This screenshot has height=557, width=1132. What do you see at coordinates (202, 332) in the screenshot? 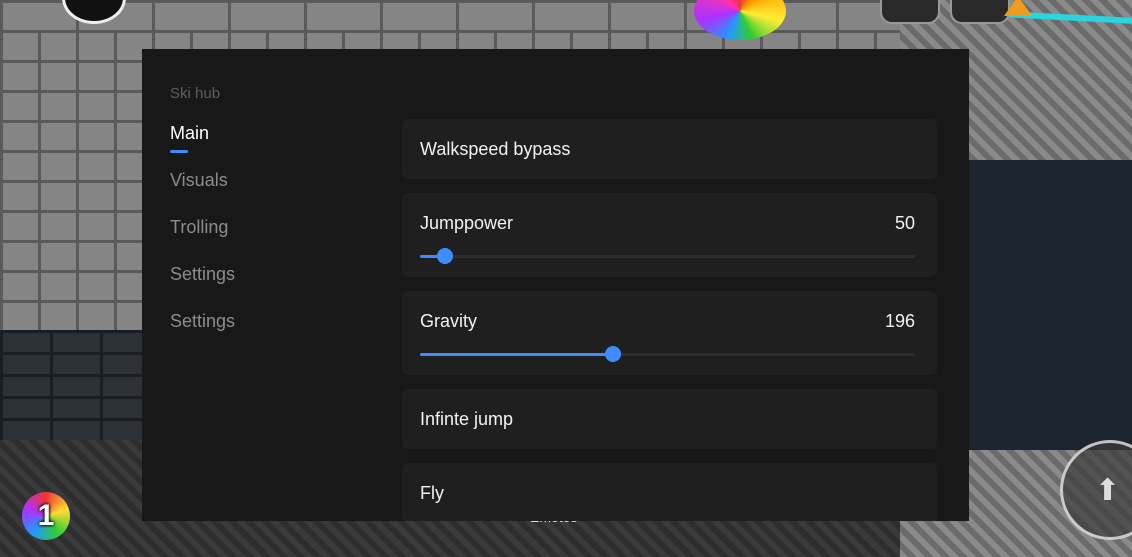
I see `nav-item-settings-2: Settings` at bounding box center [202, 332].